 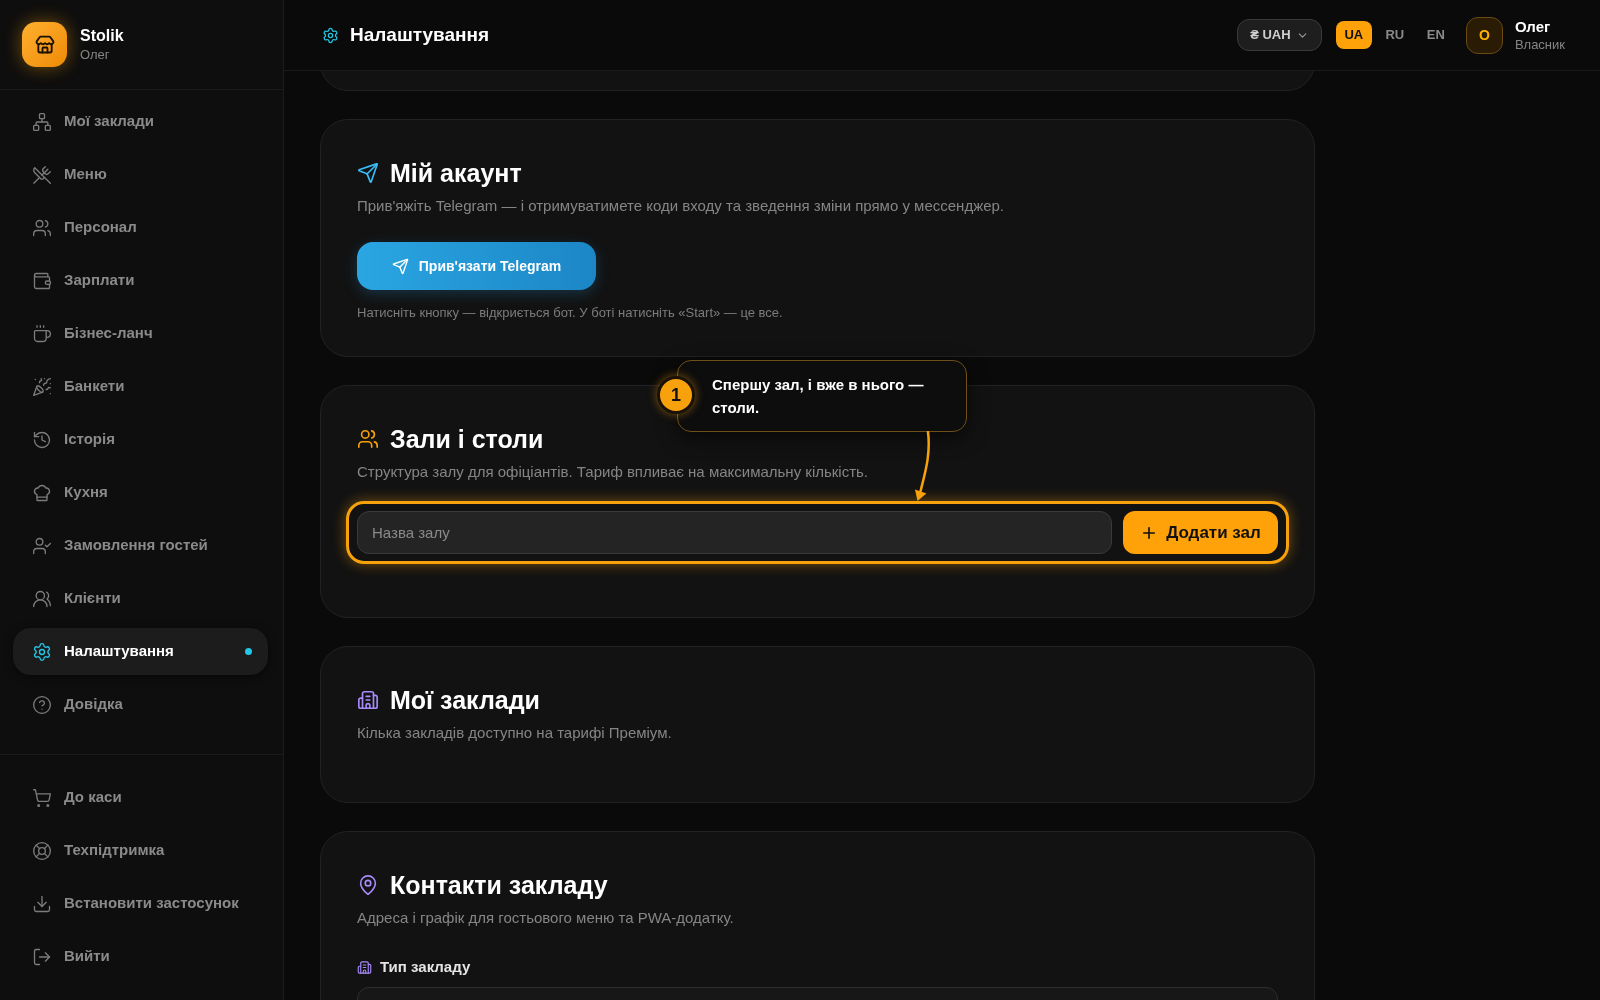 What do you see at coordinates (140, 651) in the screenshot?
I see `sidebar-item: Налаштування` at bounding box center [140, 651].